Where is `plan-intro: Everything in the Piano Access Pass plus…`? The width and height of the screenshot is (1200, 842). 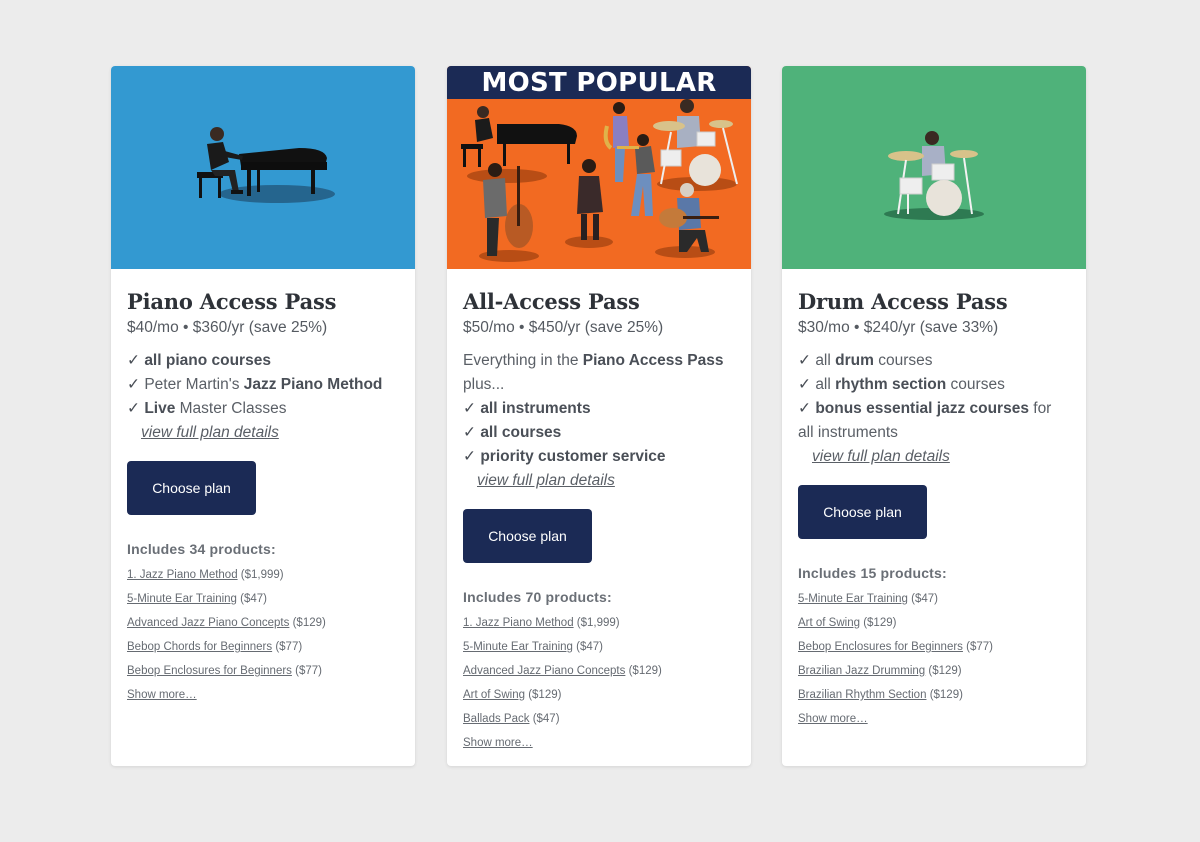
plan-intro: Everything in the Piano Access Pass plus… is located at coordinates (593, 372).